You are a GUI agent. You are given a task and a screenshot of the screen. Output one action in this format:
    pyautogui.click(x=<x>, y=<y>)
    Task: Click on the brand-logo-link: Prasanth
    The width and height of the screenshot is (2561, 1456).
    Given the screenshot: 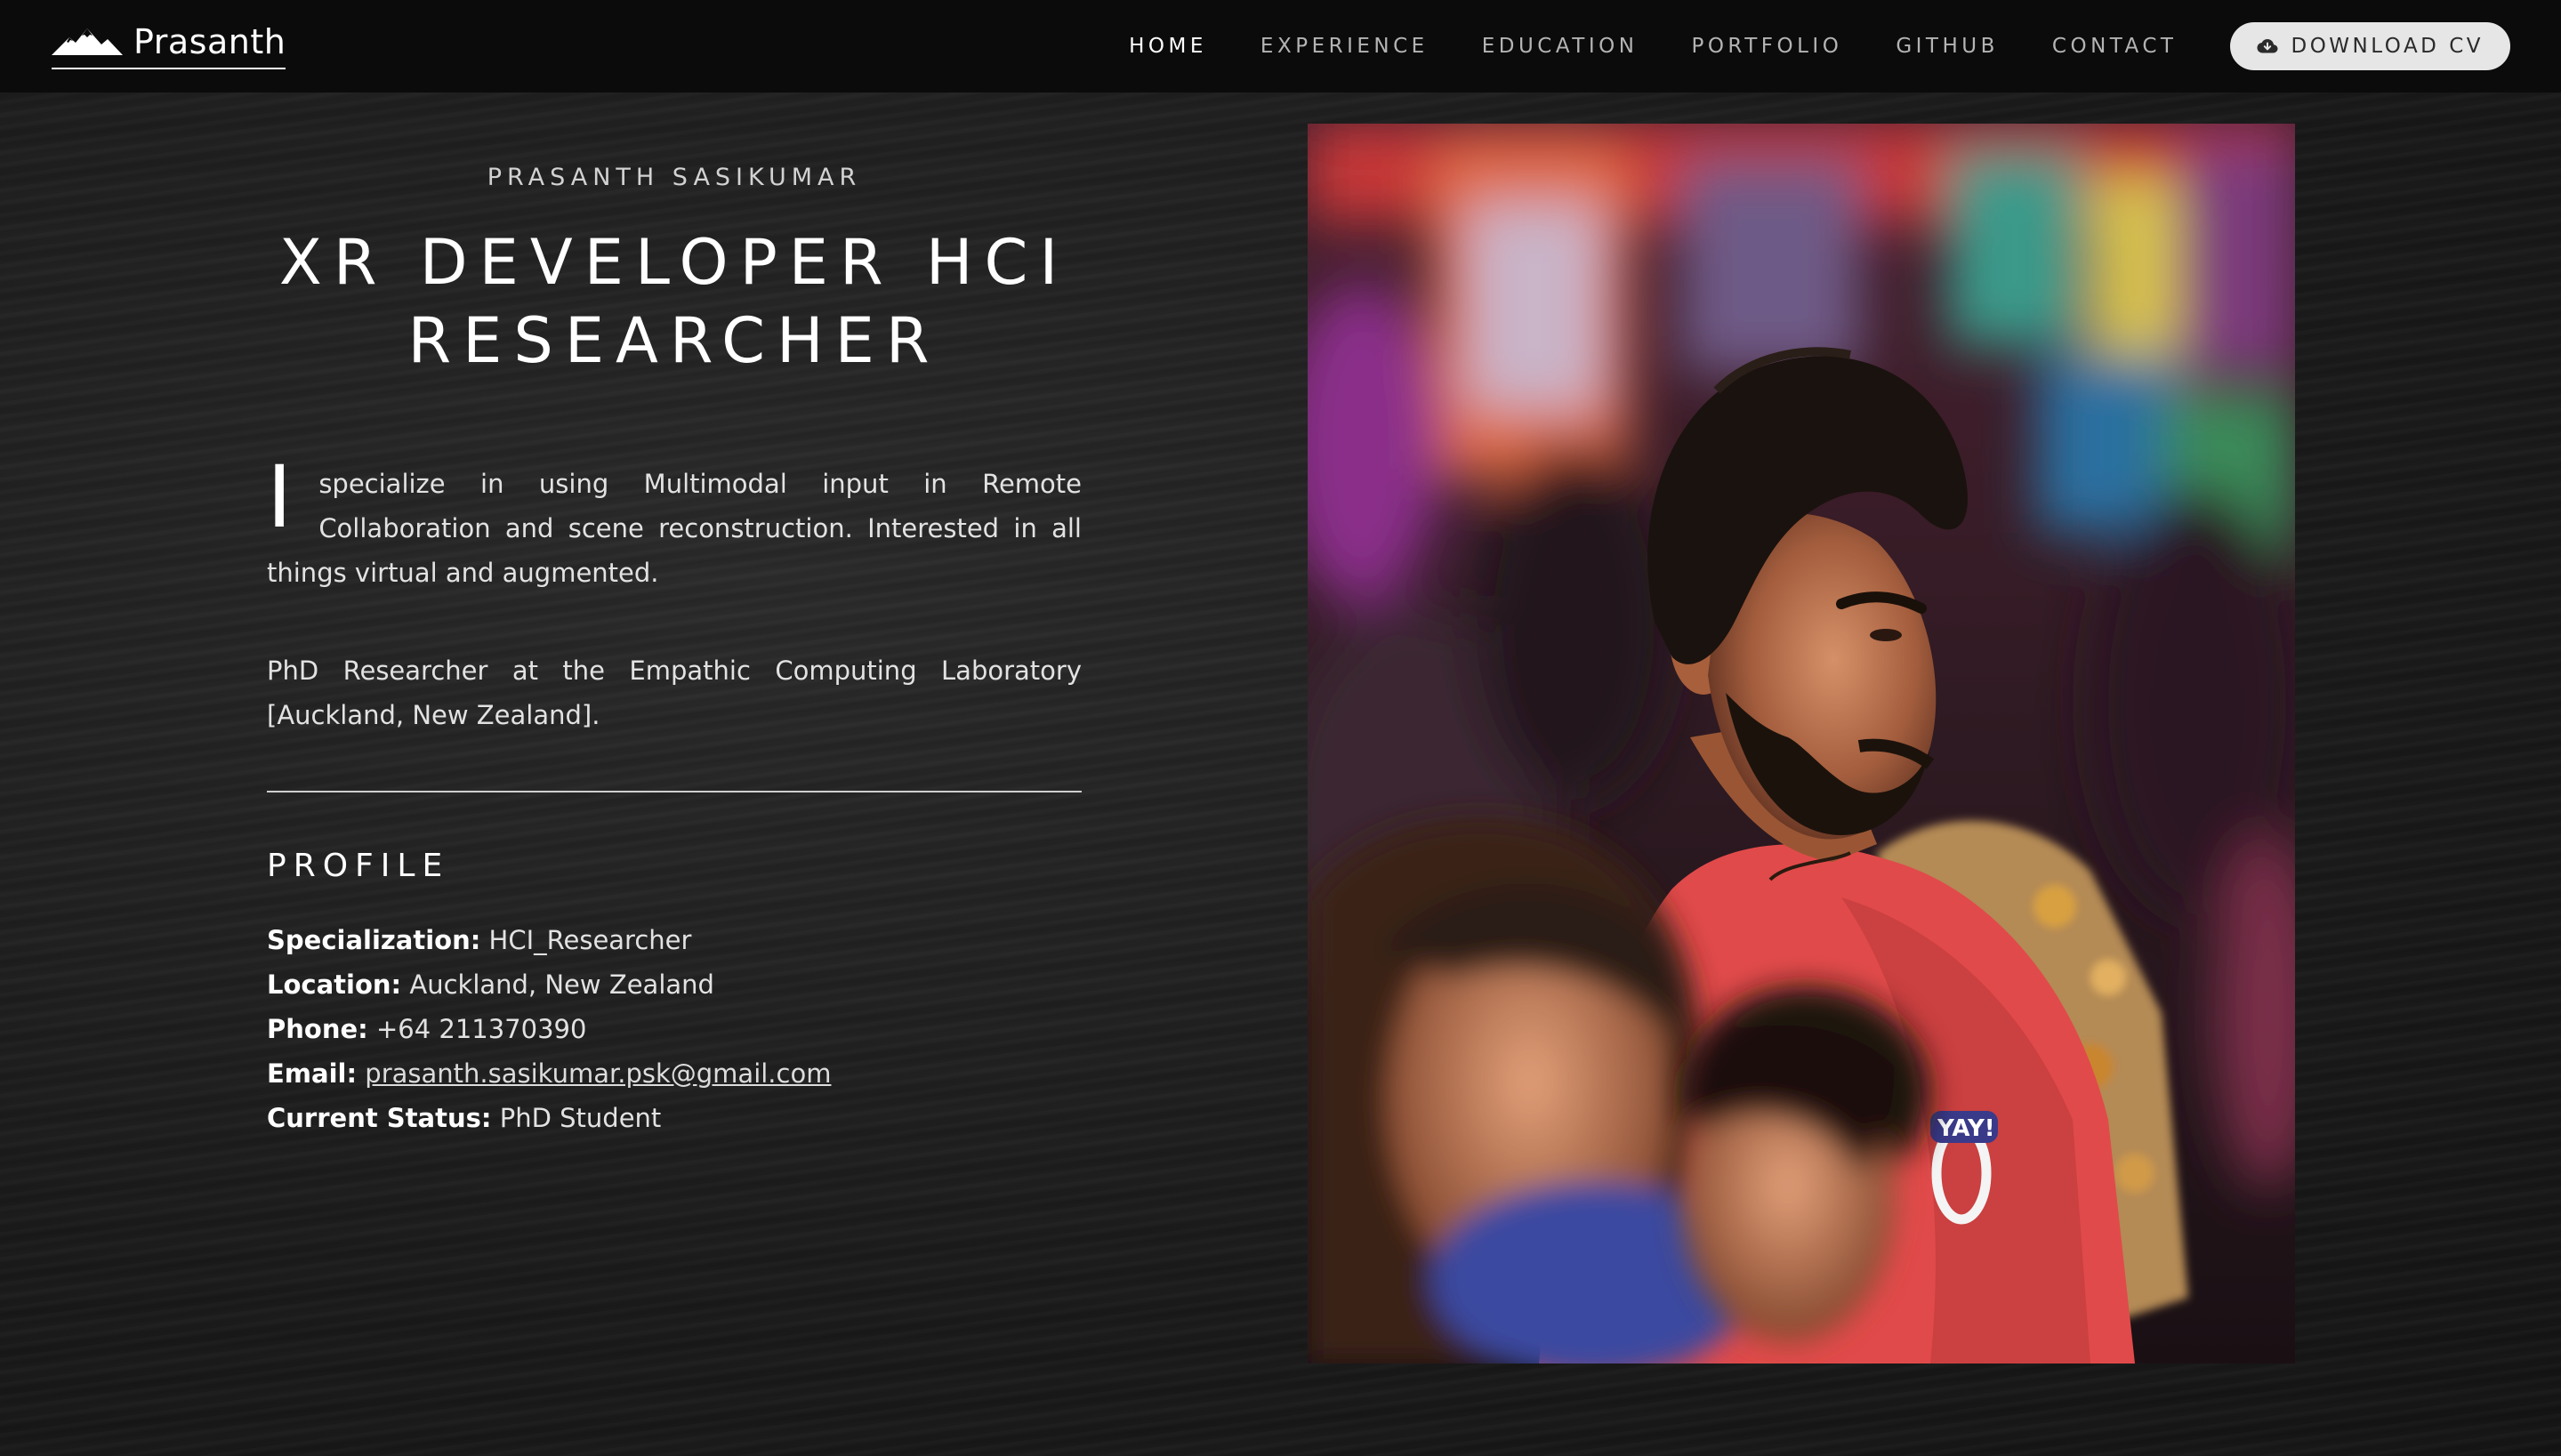 What is the action you would take?
    pyautogui.click(x=169, y=44)
    